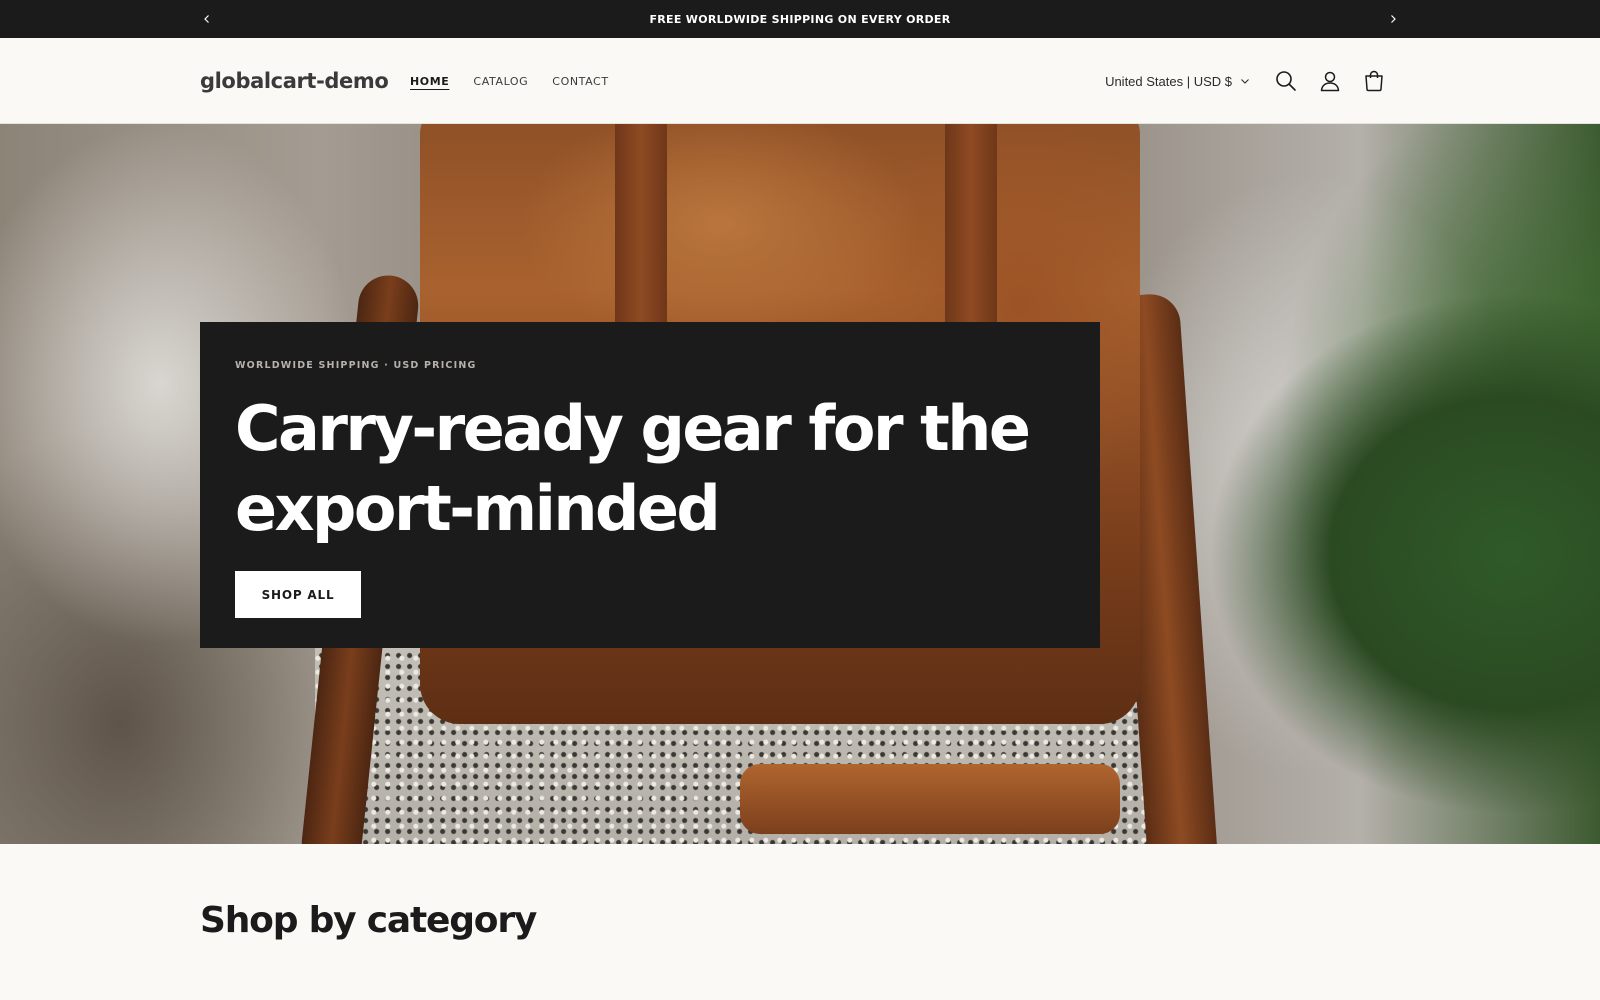 The height and width of the screenshot is (1000, 1600). I want to click on country-currency-selector: United States | USD $, so click(1177, 81).